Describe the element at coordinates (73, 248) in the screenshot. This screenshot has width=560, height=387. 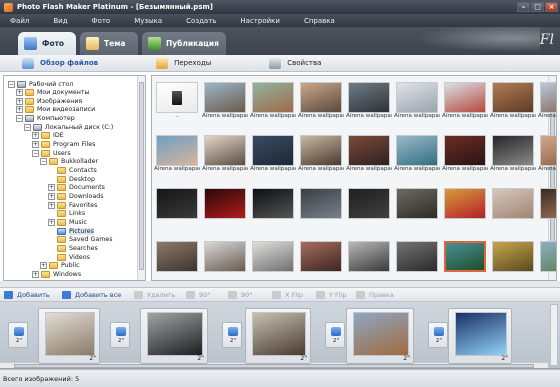
I see `tree-node: Searches` at that location.